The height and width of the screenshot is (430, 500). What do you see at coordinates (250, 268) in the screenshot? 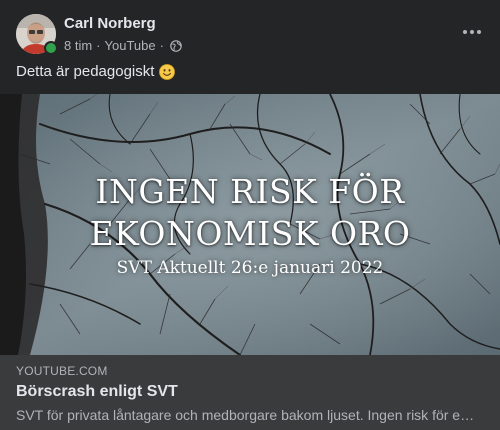
I see `image-subtitle: SVT Aktuellt 26:e januari 2022` at bounding box center [250, 268].